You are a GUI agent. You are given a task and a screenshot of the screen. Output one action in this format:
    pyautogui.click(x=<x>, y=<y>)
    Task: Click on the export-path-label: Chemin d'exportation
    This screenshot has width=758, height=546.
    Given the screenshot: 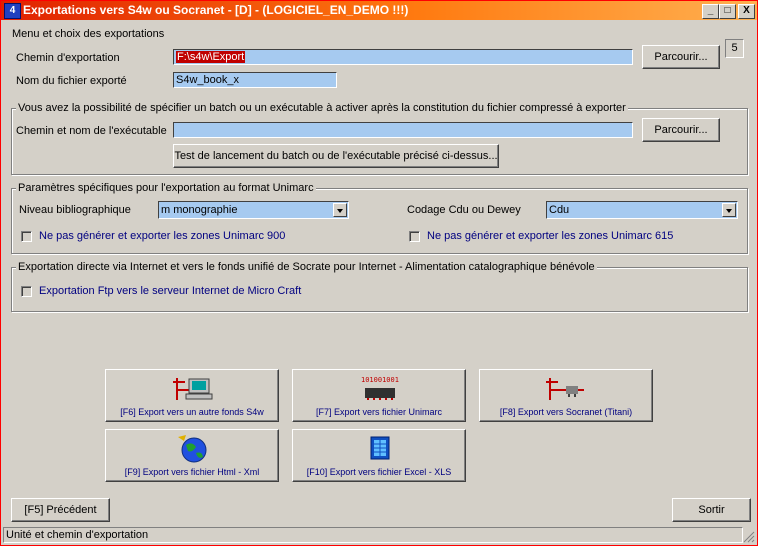 What is the action you would take?
    pyautogui.click(x=68, y=58)
    